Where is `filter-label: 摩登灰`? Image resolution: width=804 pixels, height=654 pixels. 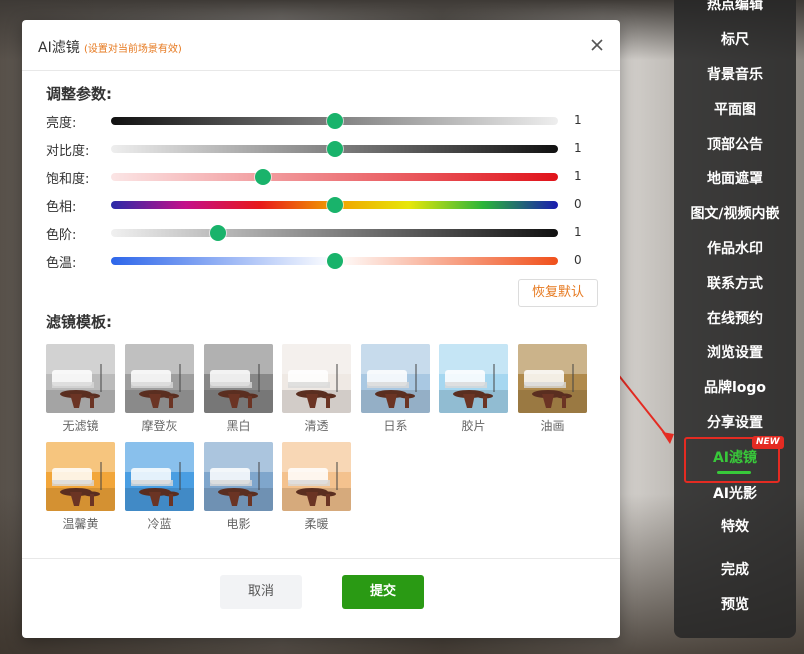
filter-label: 摩登灰 is located at coordinates (159, 426).